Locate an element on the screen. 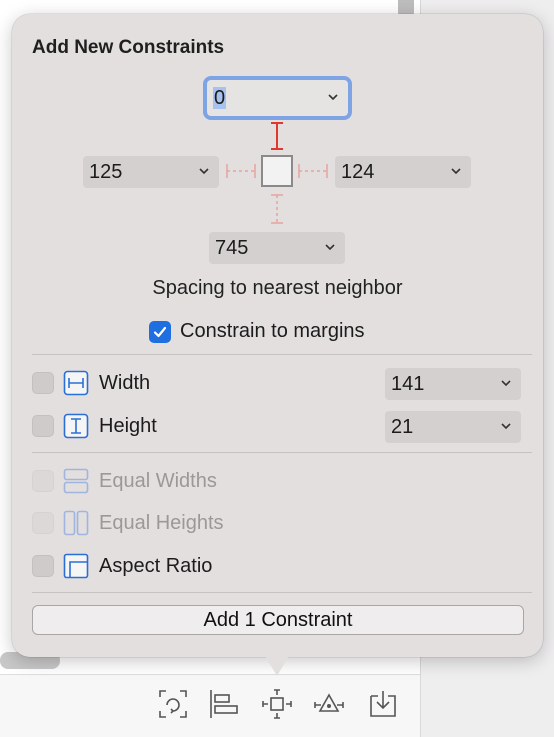  left-constraint-strut is located at coordinates (241, 171).